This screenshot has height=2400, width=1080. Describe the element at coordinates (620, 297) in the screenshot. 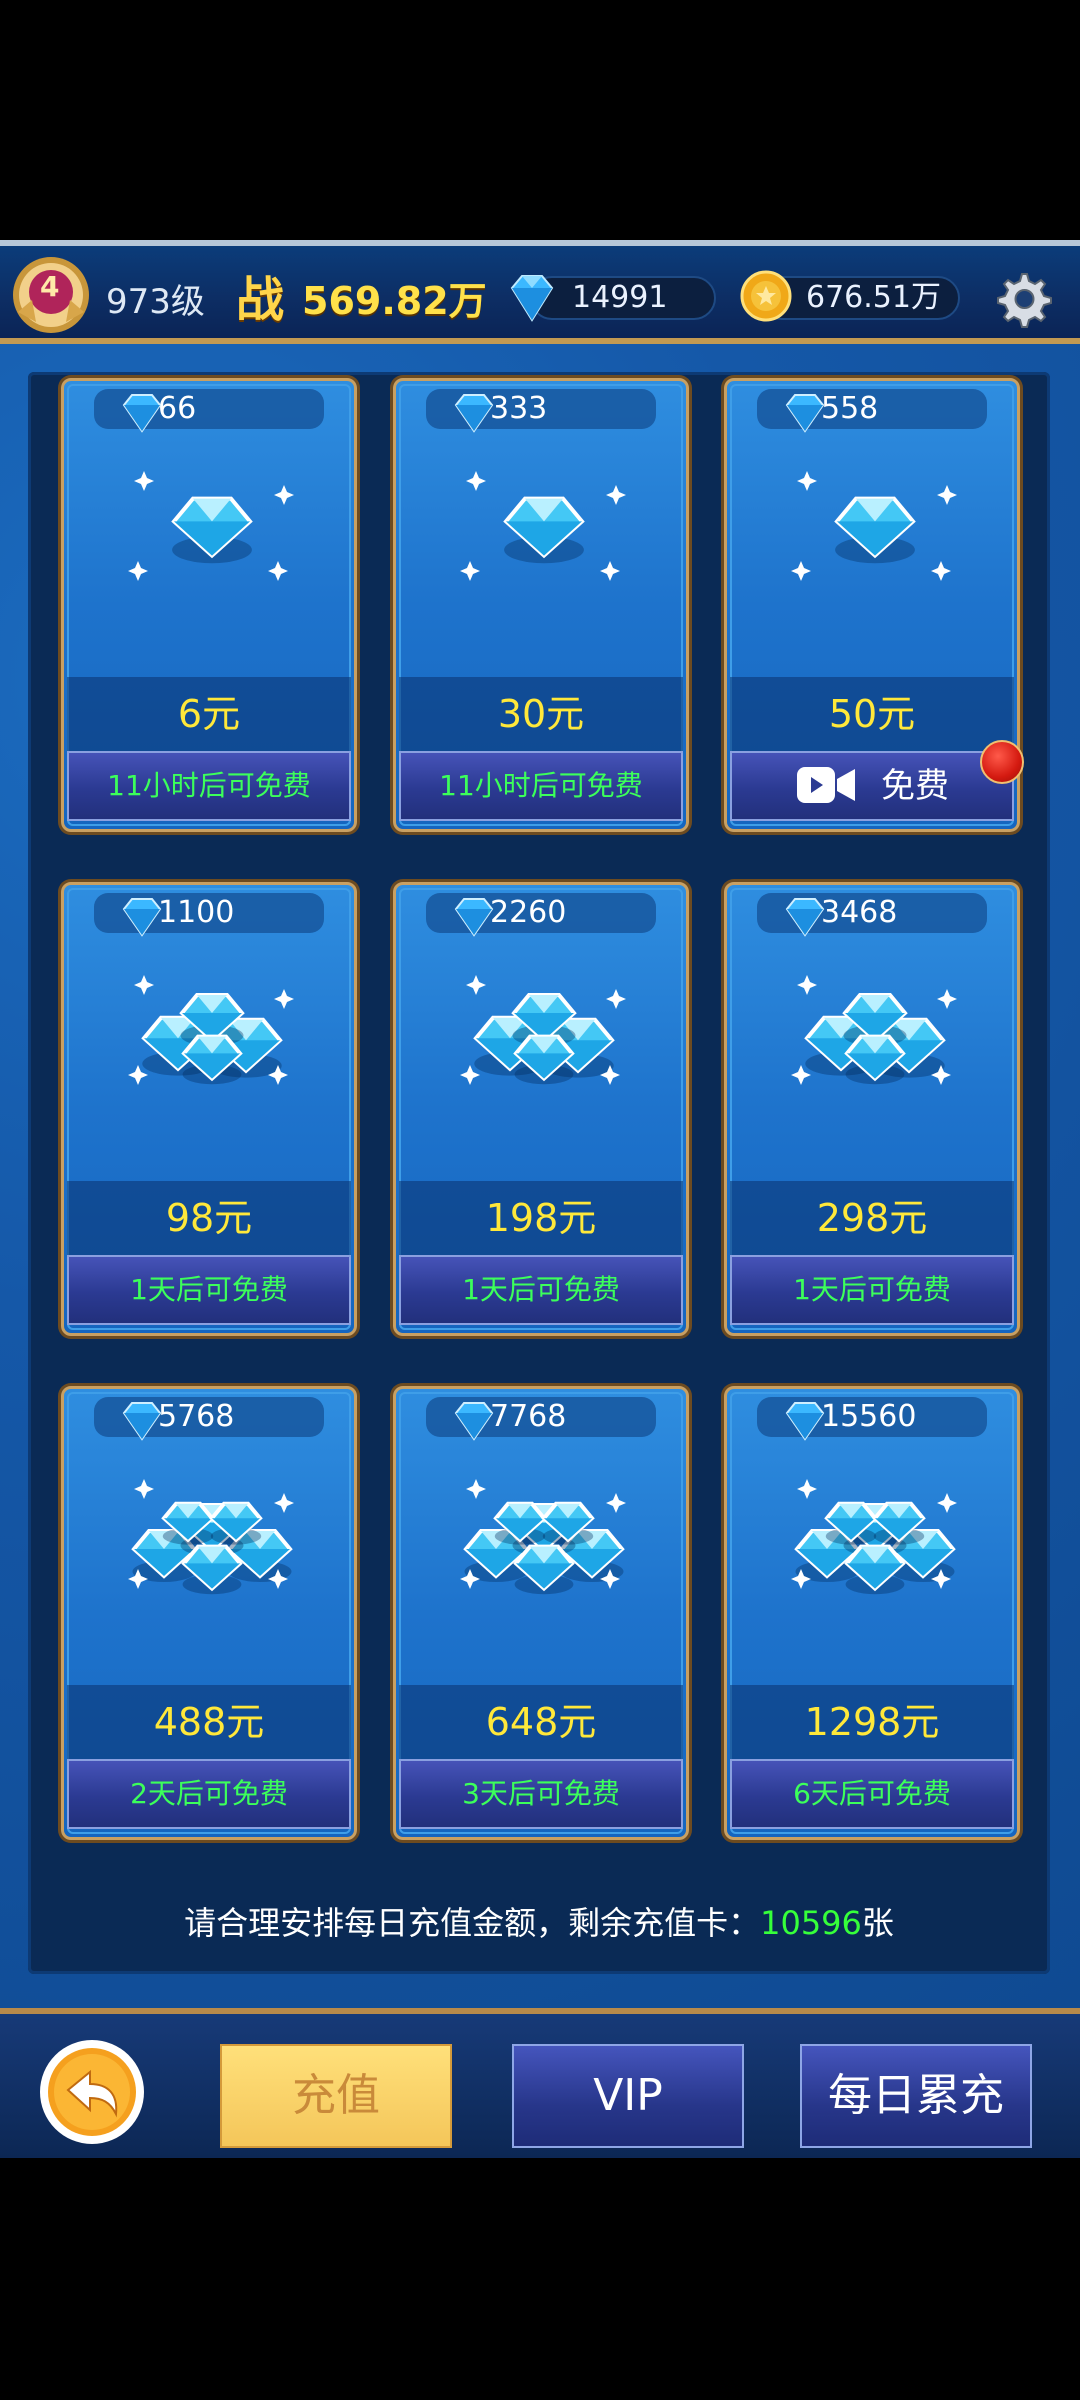

I see `gem-balance-value: 14991` at that location.